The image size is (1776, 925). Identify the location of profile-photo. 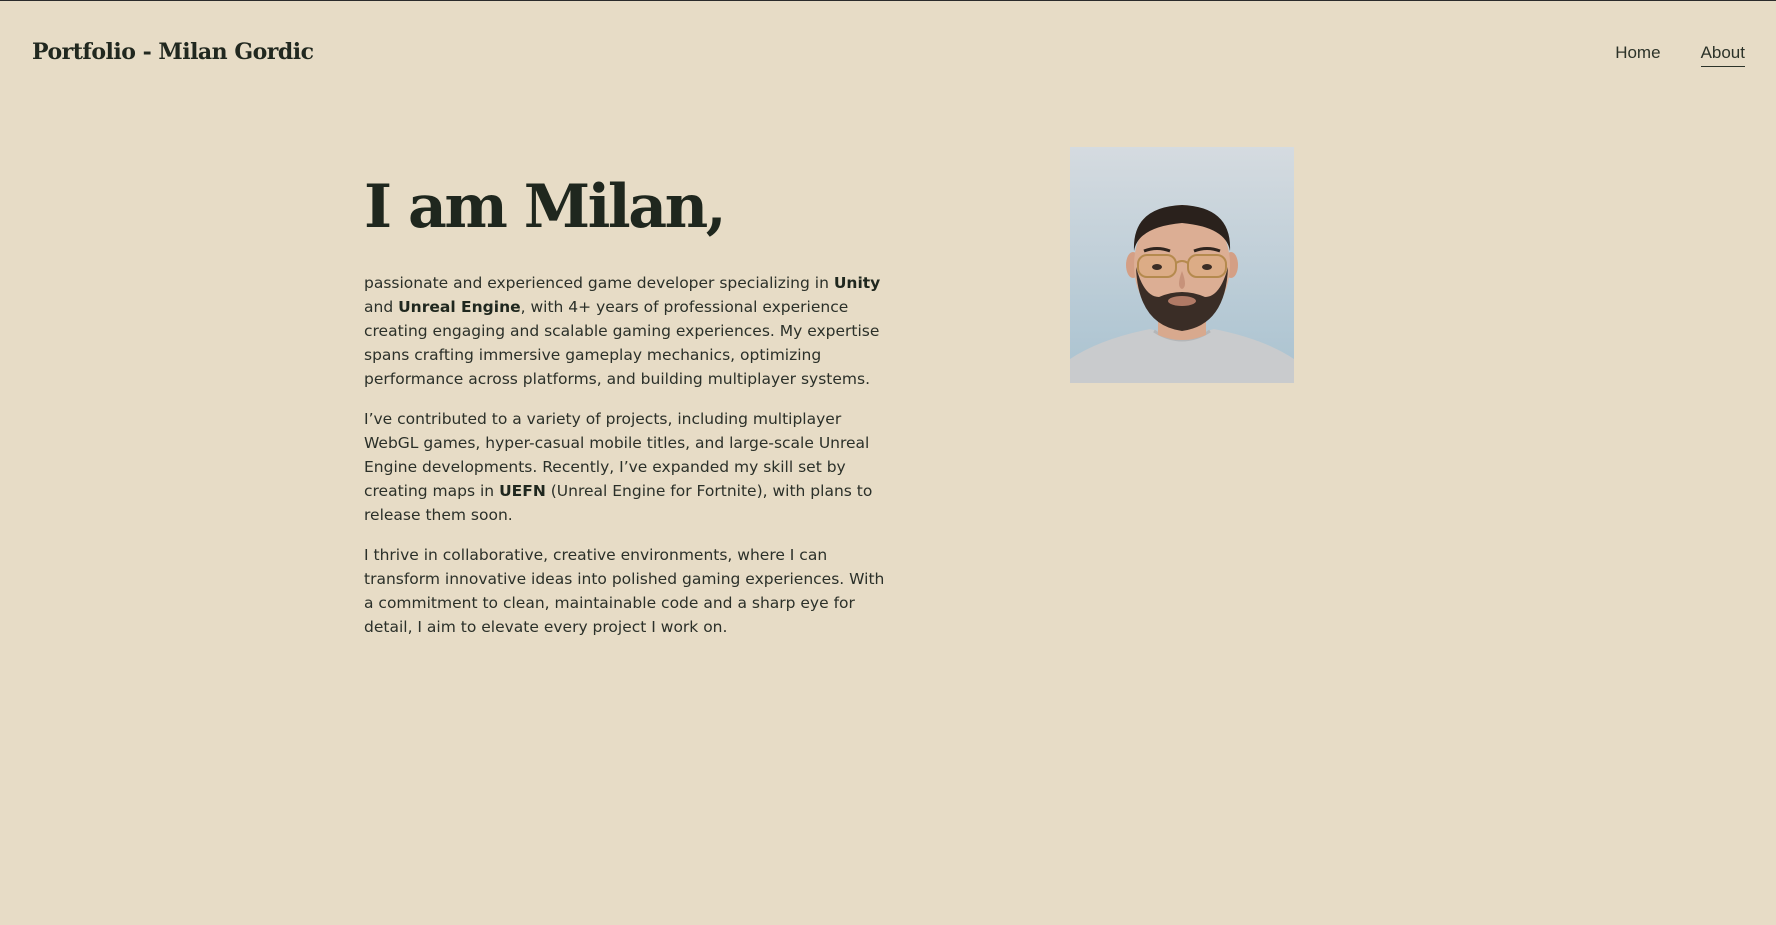
(1182, 265).